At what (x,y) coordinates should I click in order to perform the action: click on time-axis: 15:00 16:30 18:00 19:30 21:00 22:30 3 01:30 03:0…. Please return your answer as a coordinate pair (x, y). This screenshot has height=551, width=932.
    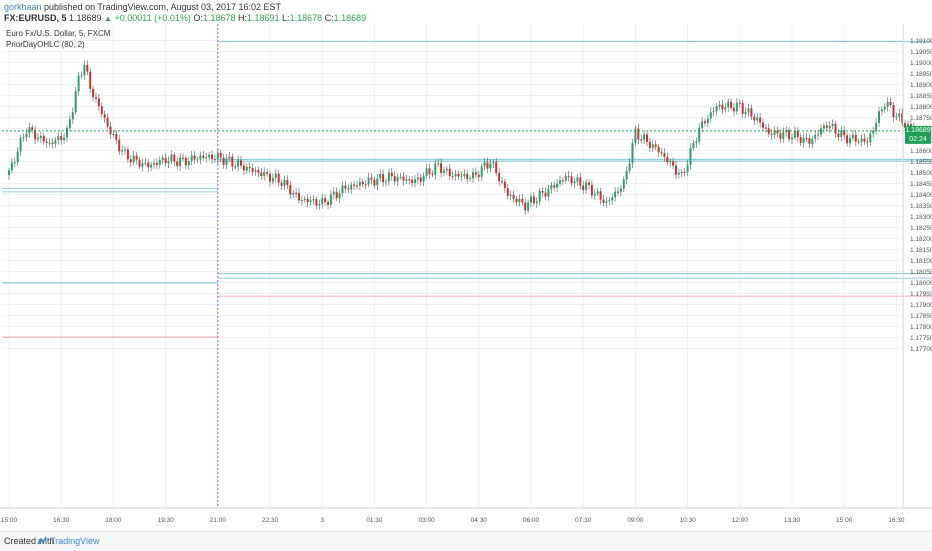
    Looking at the image, I should click on (466, 520).